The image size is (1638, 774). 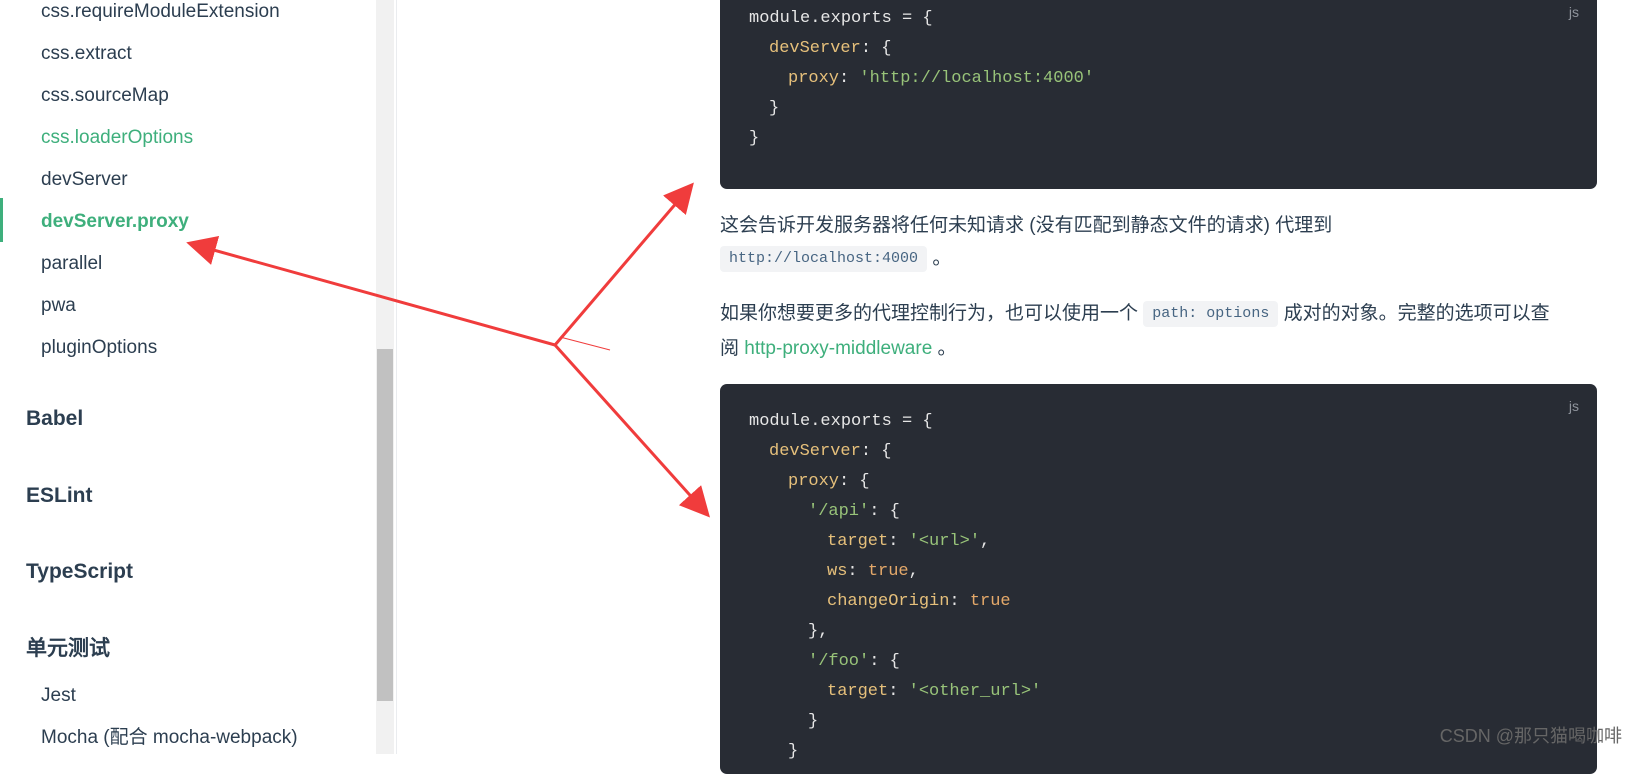 What do you see at coordinates (68, 649) in the screenshot?
I see `sidebar-group-unit-testing: 单元测试` at bounding box center [68, 649].